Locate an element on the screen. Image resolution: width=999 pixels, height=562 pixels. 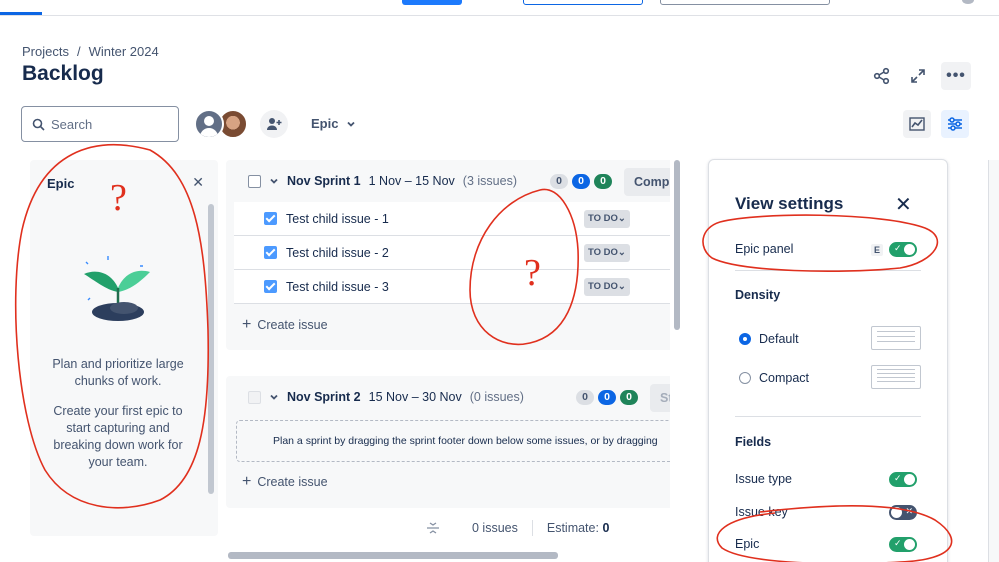
issue-row: Test child issue - 1 TO DO⌄ is located at coordinates (452, 219).